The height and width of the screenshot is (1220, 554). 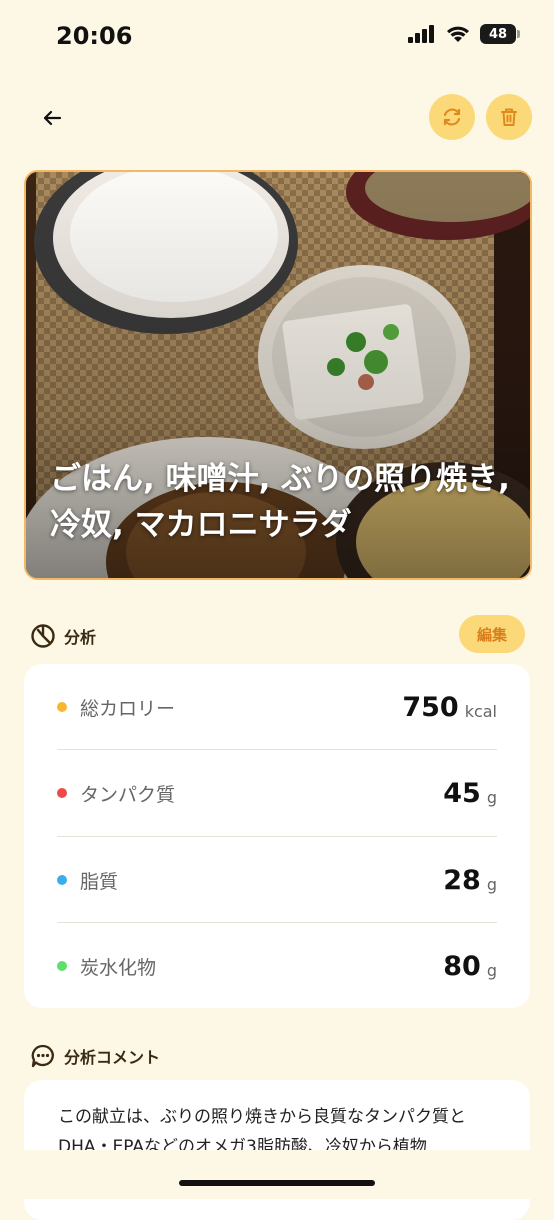 What do you see at coordinates (277, 118) in the screenshot?
I see `top-nav` at bounding box center [277, 118].